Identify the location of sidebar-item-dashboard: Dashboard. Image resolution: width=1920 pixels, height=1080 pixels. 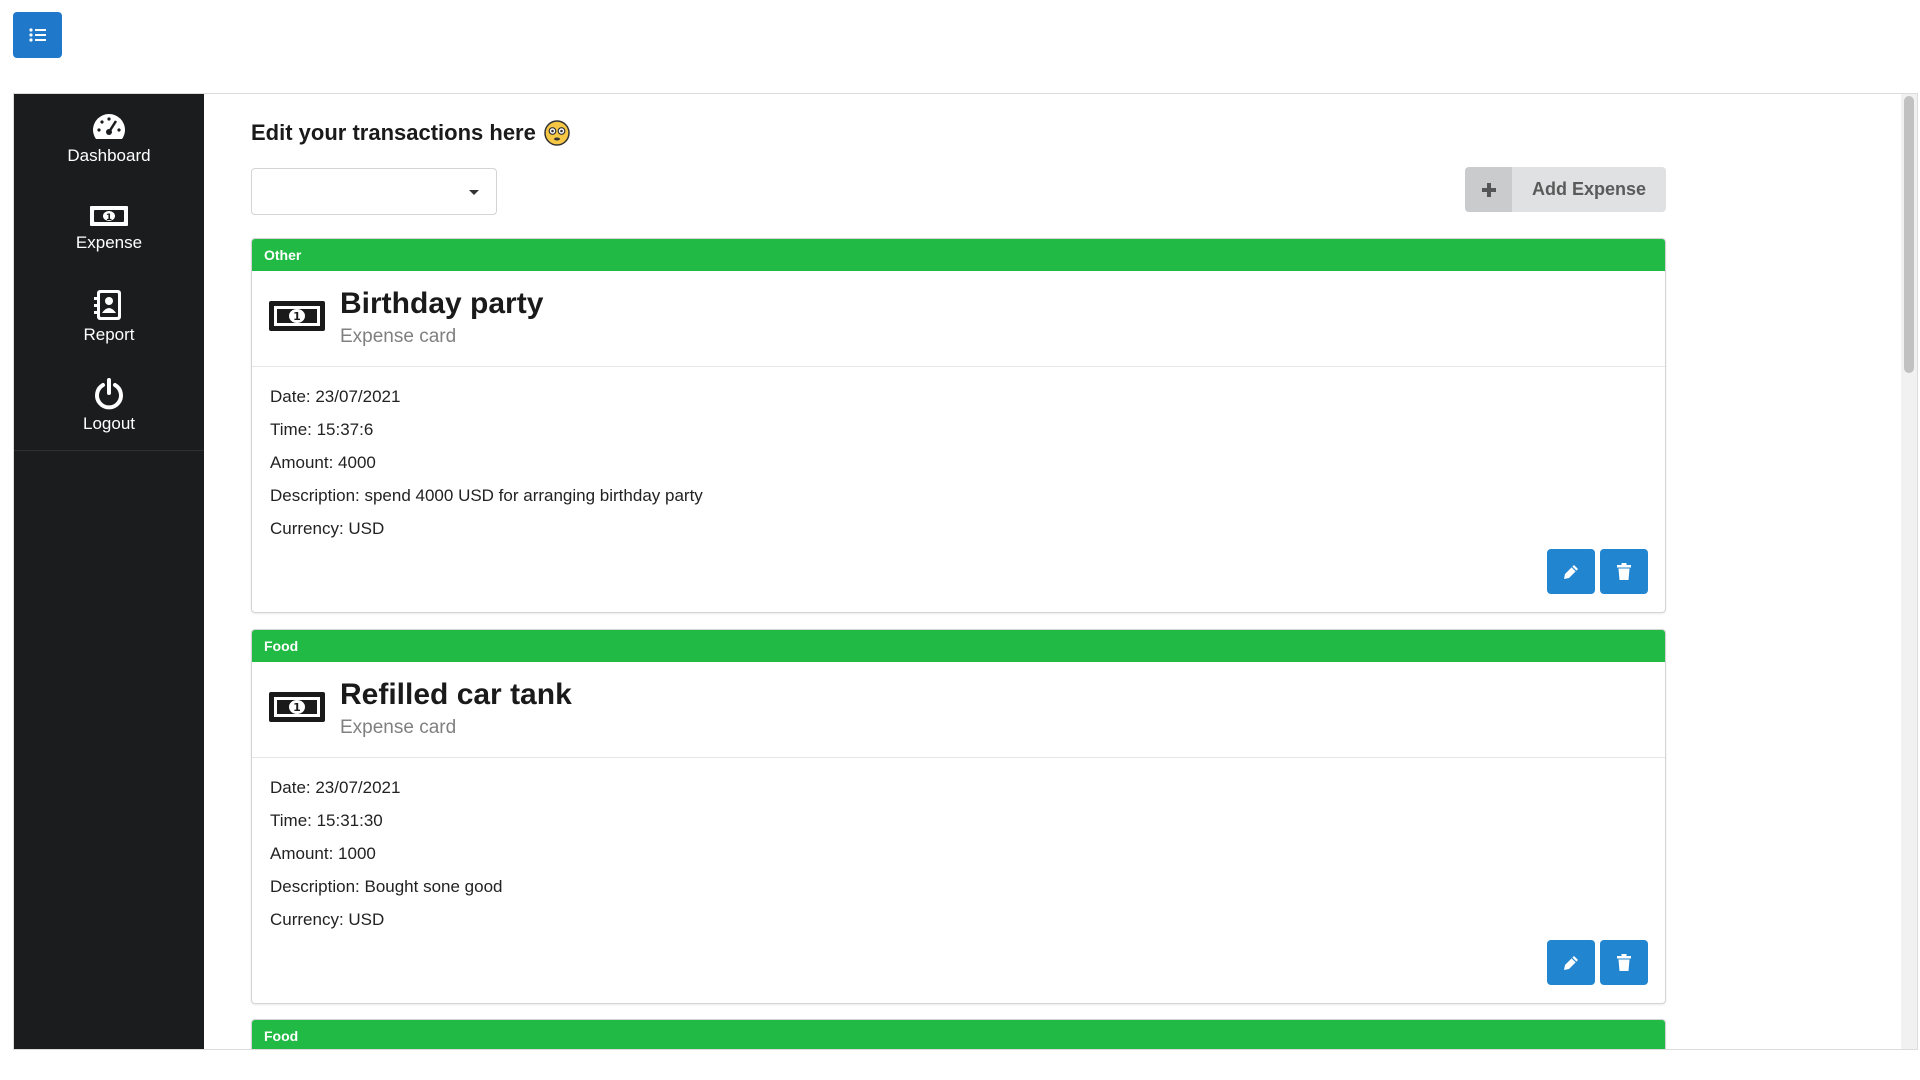
(109, 138).